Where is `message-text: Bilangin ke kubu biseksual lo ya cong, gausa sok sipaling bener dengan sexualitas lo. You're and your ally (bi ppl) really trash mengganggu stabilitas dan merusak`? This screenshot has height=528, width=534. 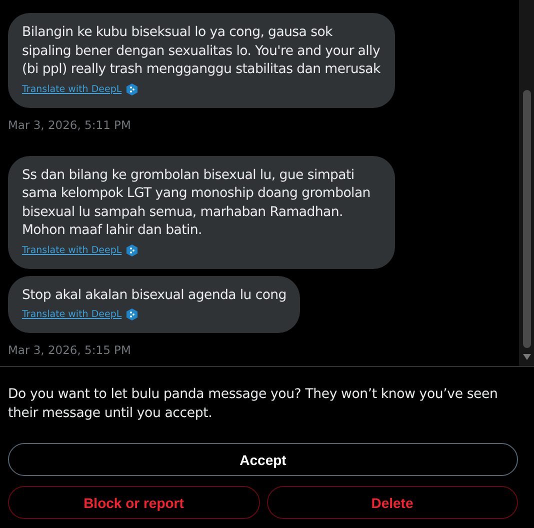
message-text: Bilangin ke kubu biseksual lo ya cong, gausa sok sipaling bener dengan sexualitas lo. You're and your ally (bi ppl) really trash mengganggu stabilitas dan merusak is located at coordinates (201, 51).